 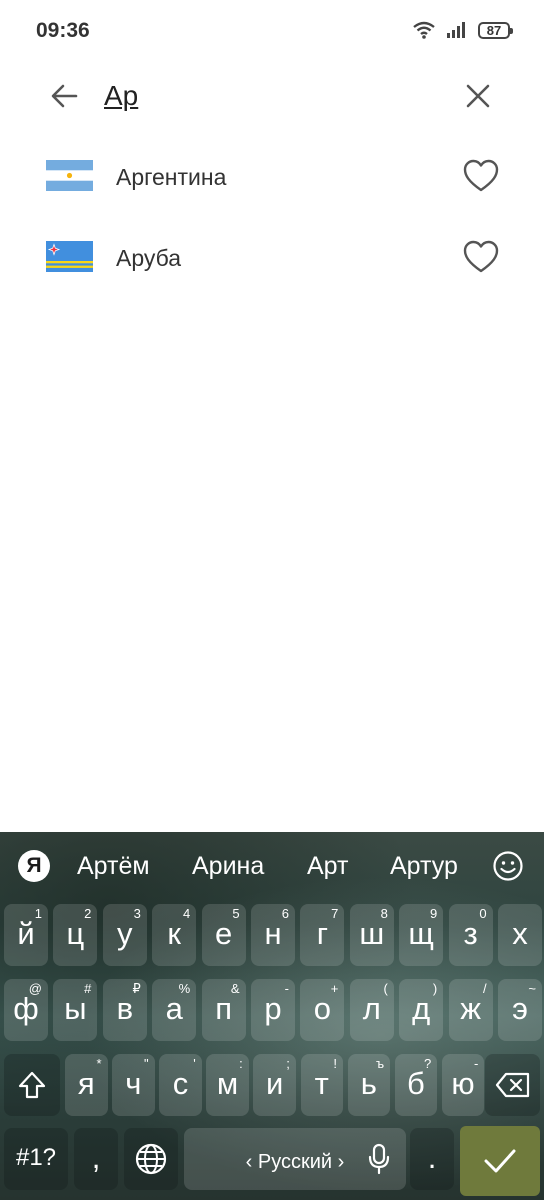 I want to click on symbols-key: #1?, so click(x=36, y=1159).